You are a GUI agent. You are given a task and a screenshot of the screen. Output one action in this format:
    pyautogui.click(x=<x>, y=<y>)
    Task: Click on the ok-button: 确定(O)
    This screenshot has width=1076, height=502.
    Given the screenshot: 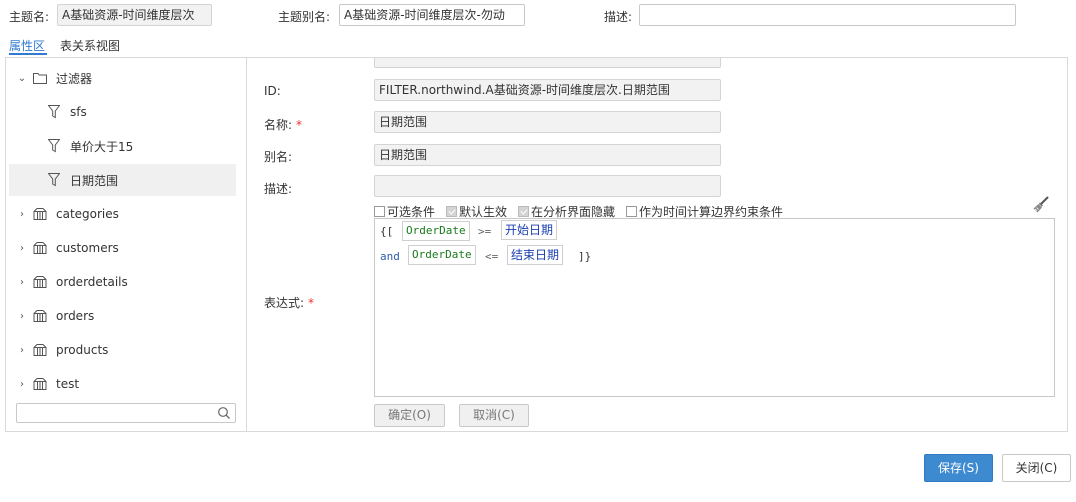 What is the action you would take?
    pyautogui.click(x=409, y=415)
    